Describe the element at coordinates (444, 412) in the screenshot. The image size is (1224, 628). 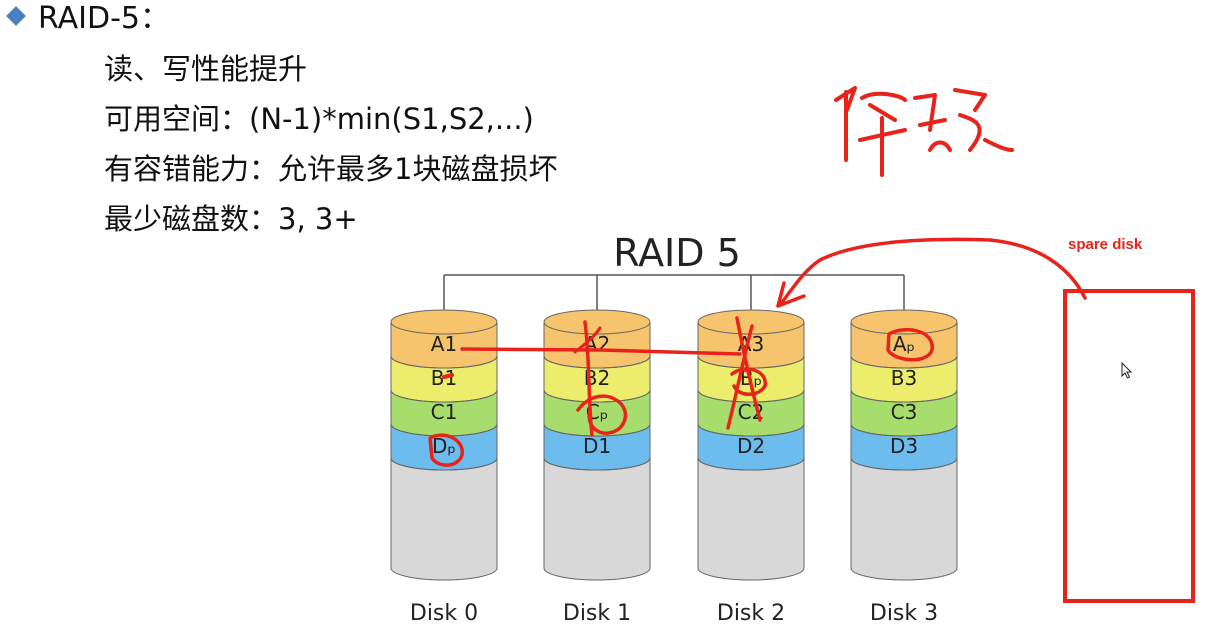
I see `block-label: C1` at that location.